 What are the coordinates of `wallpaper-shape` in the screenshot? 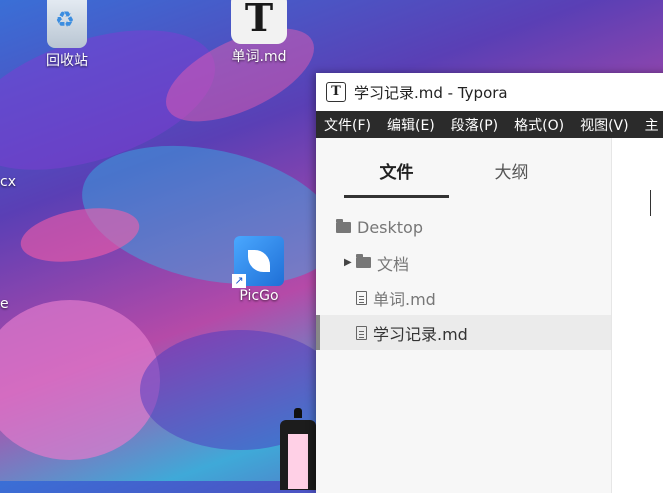 It's located at (80, 380).